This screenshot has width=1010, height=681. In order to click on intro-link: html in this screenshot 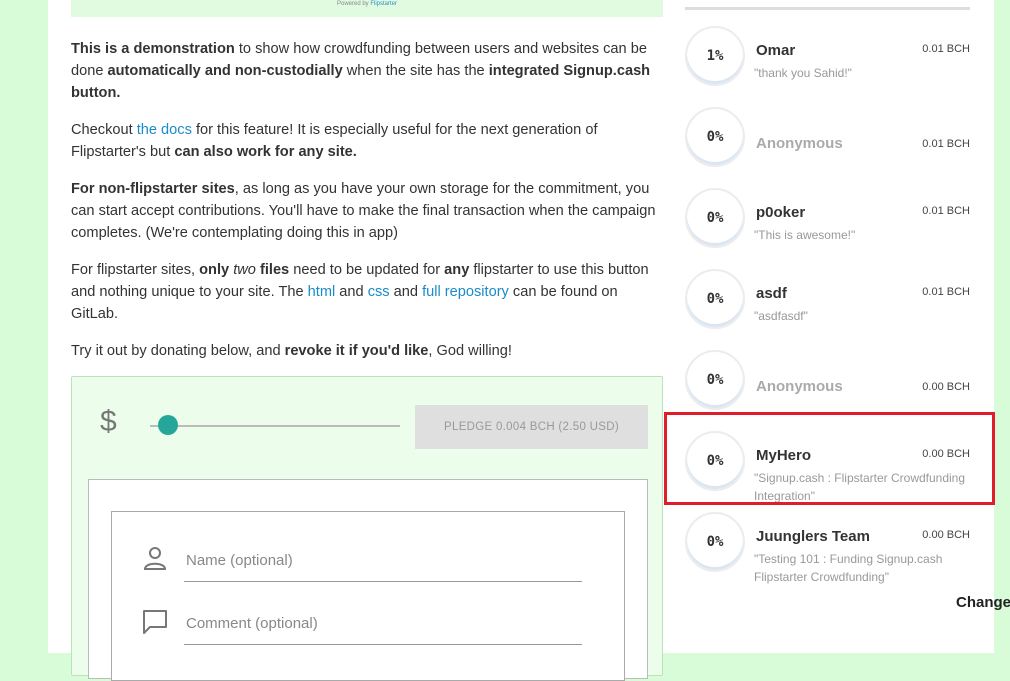, I will do `click(322, 292)`.